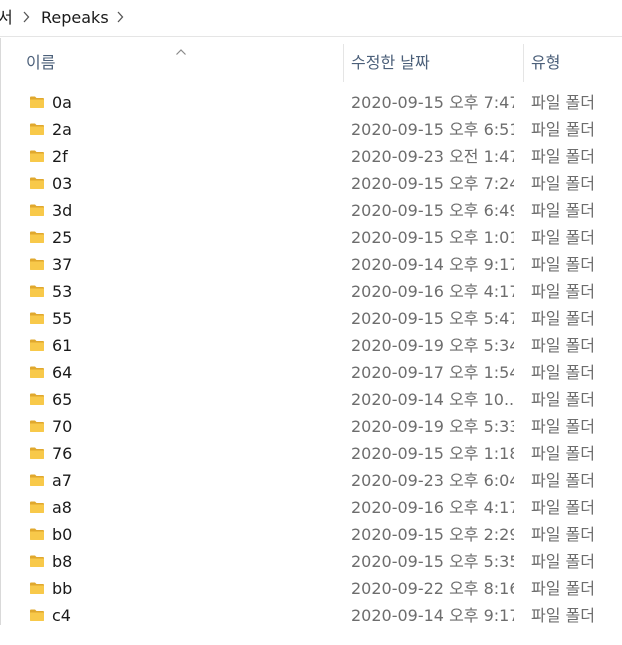  Describe the element at coordinates (6, 18) in the screenshot. I see `breadcrumb-item-parent: 서` at that location.